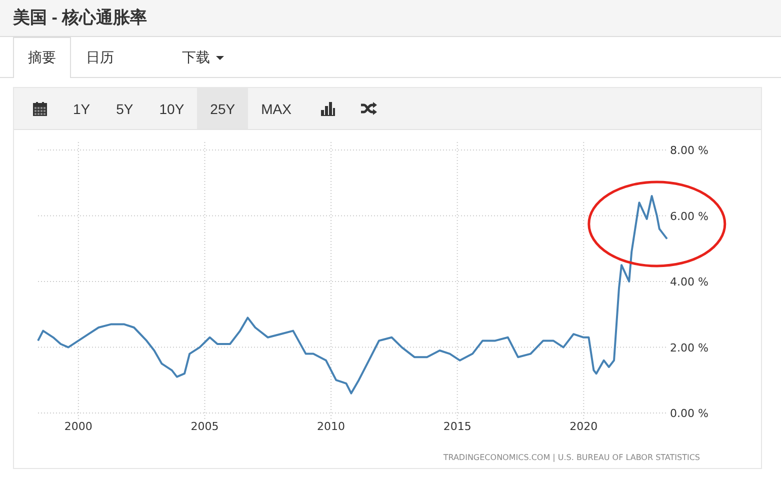  What do you see at coordinates (328, 109) in the screenshot?
I see `bar-chart-icon` at bounding box center [328, 109].